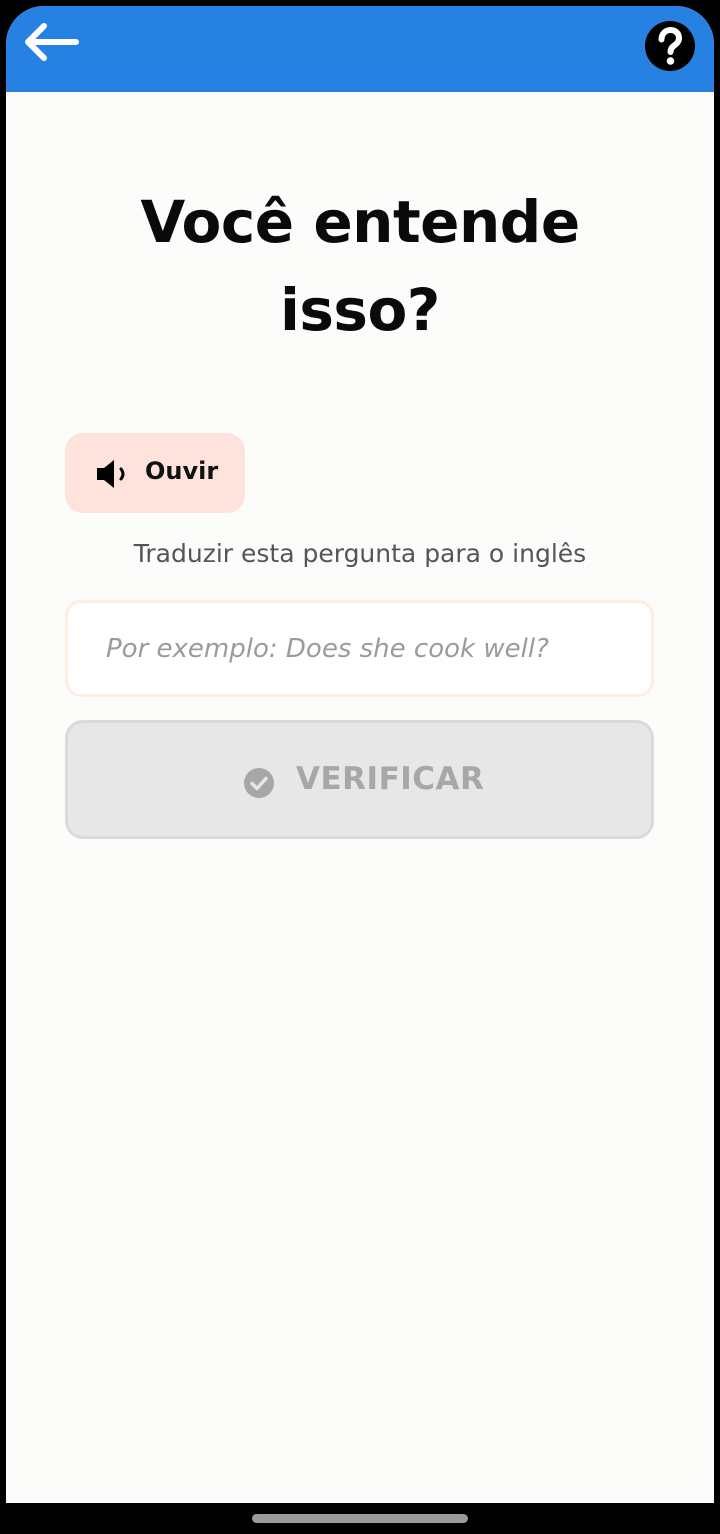 Image resolution: width=720 pixels, height=1534 pixels. I want to click on question-circle-icon, so click(670, 46).